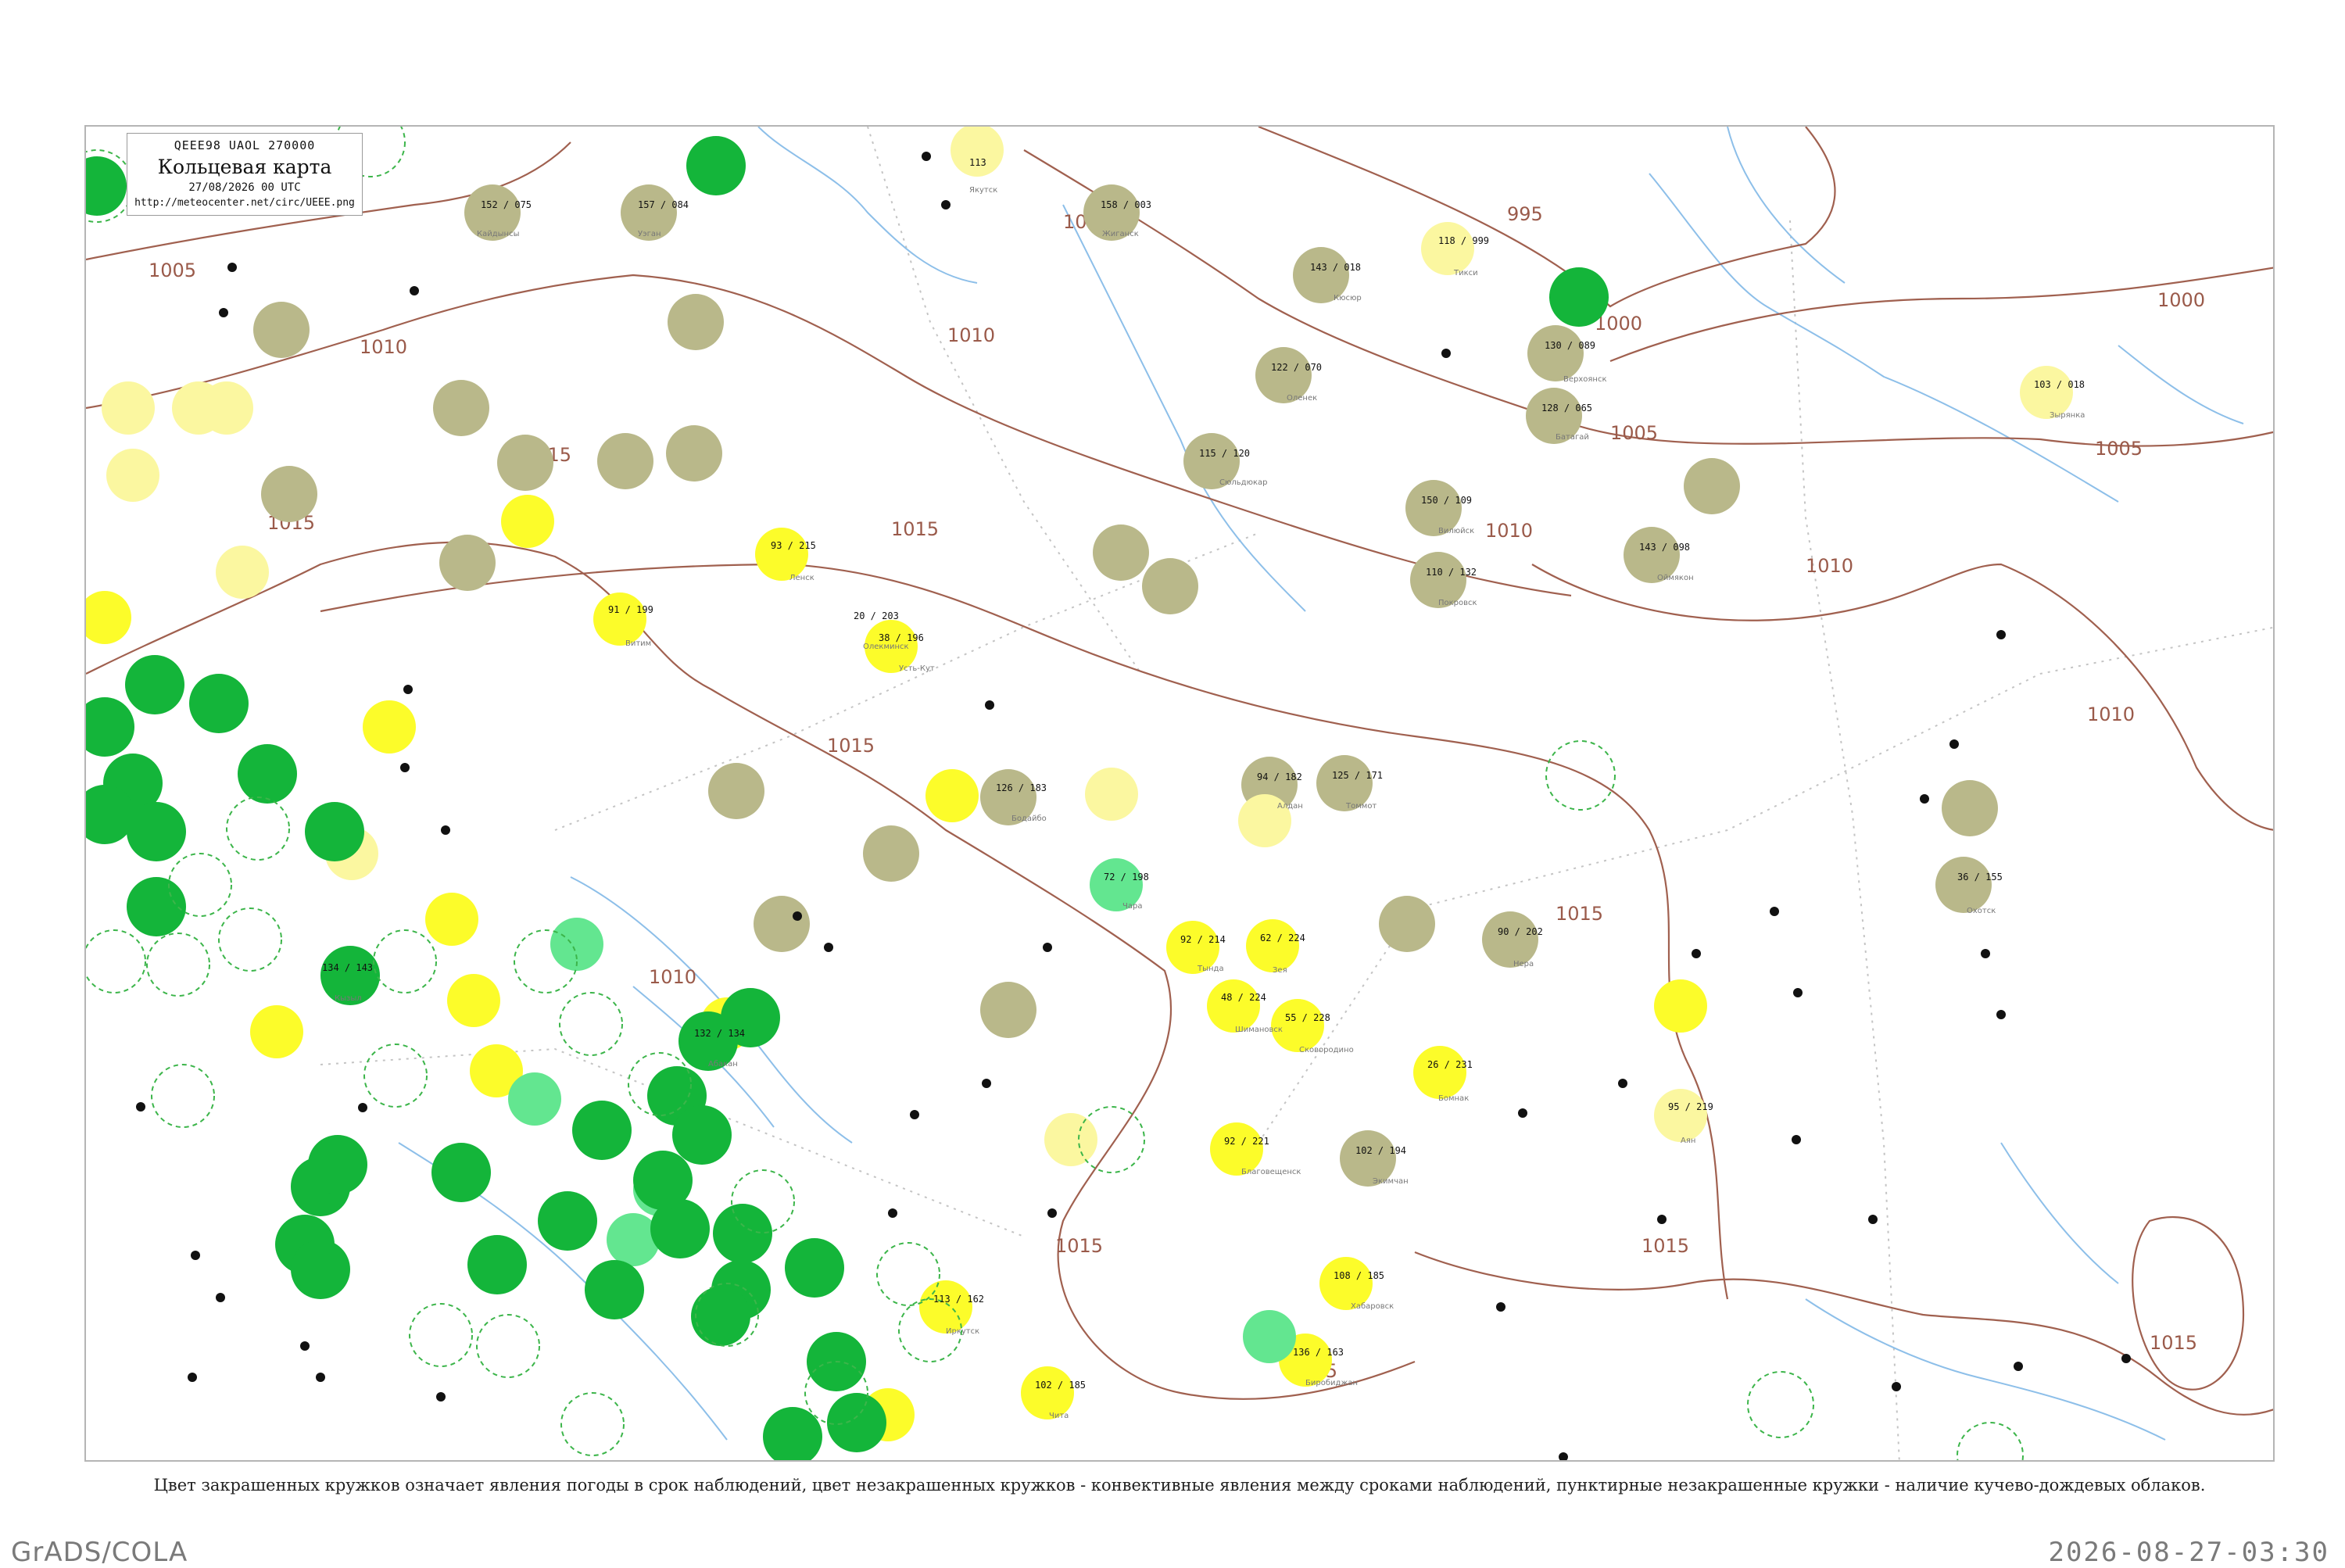  What do you see at coordinates (1060, 1385) in the screenshot?
I see `station-value: 102 / 185` at bounding box center [1060, 1385].